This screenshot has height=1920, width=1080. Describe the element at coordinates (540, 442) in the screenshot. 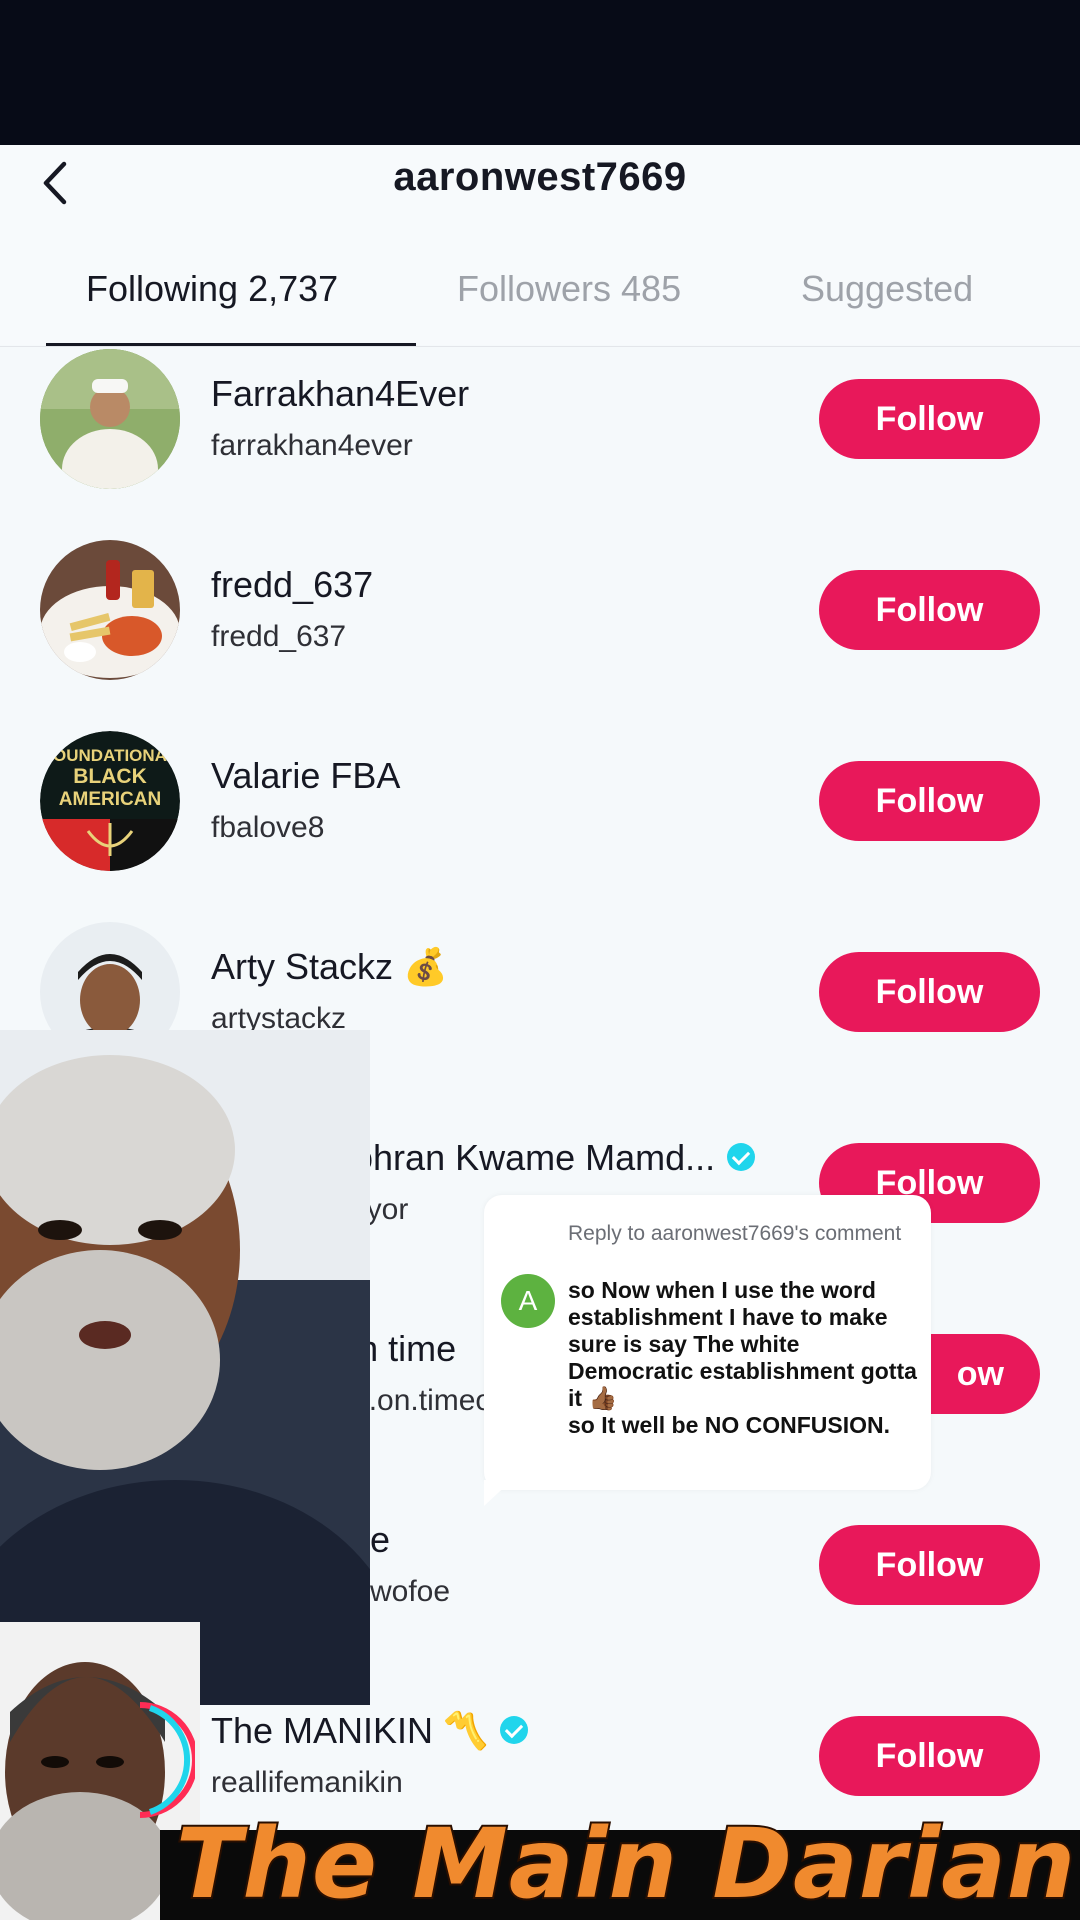

I see `list-item: Farrakhan4Ever farrakhan4ever Follow` at that location.